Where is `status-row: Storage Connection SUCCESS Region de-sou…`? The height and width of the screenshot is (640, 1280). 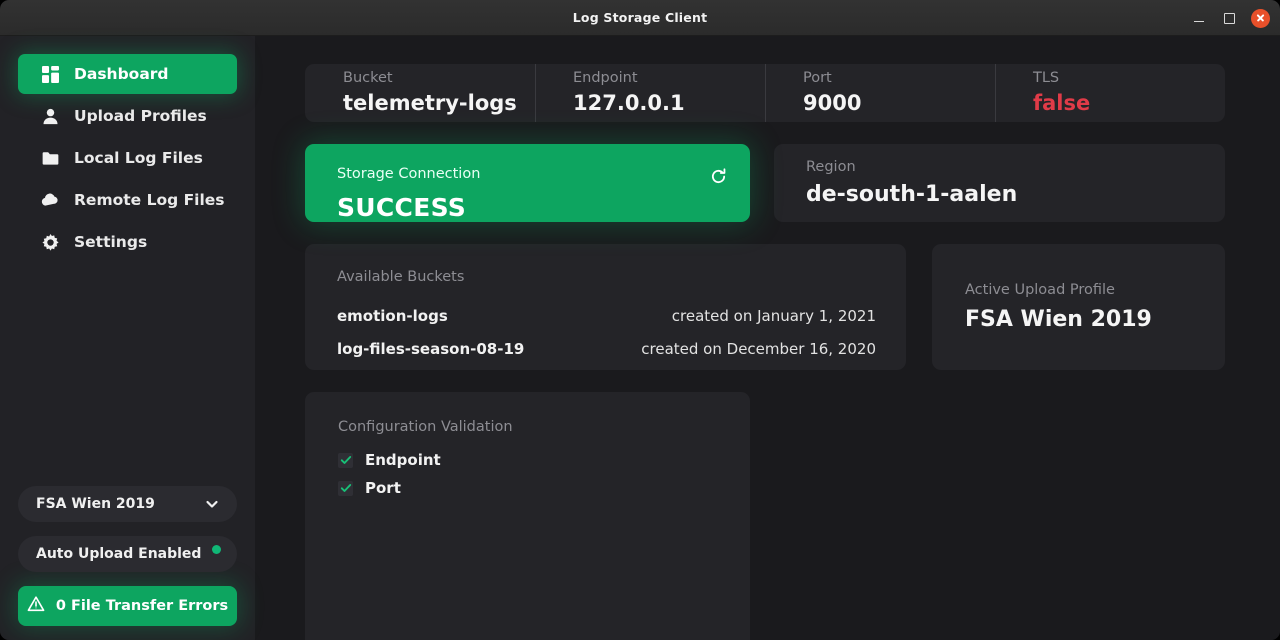
status-row: Storage Connection SUCCESS Region de-sou… is located at coordinates (765, 183).